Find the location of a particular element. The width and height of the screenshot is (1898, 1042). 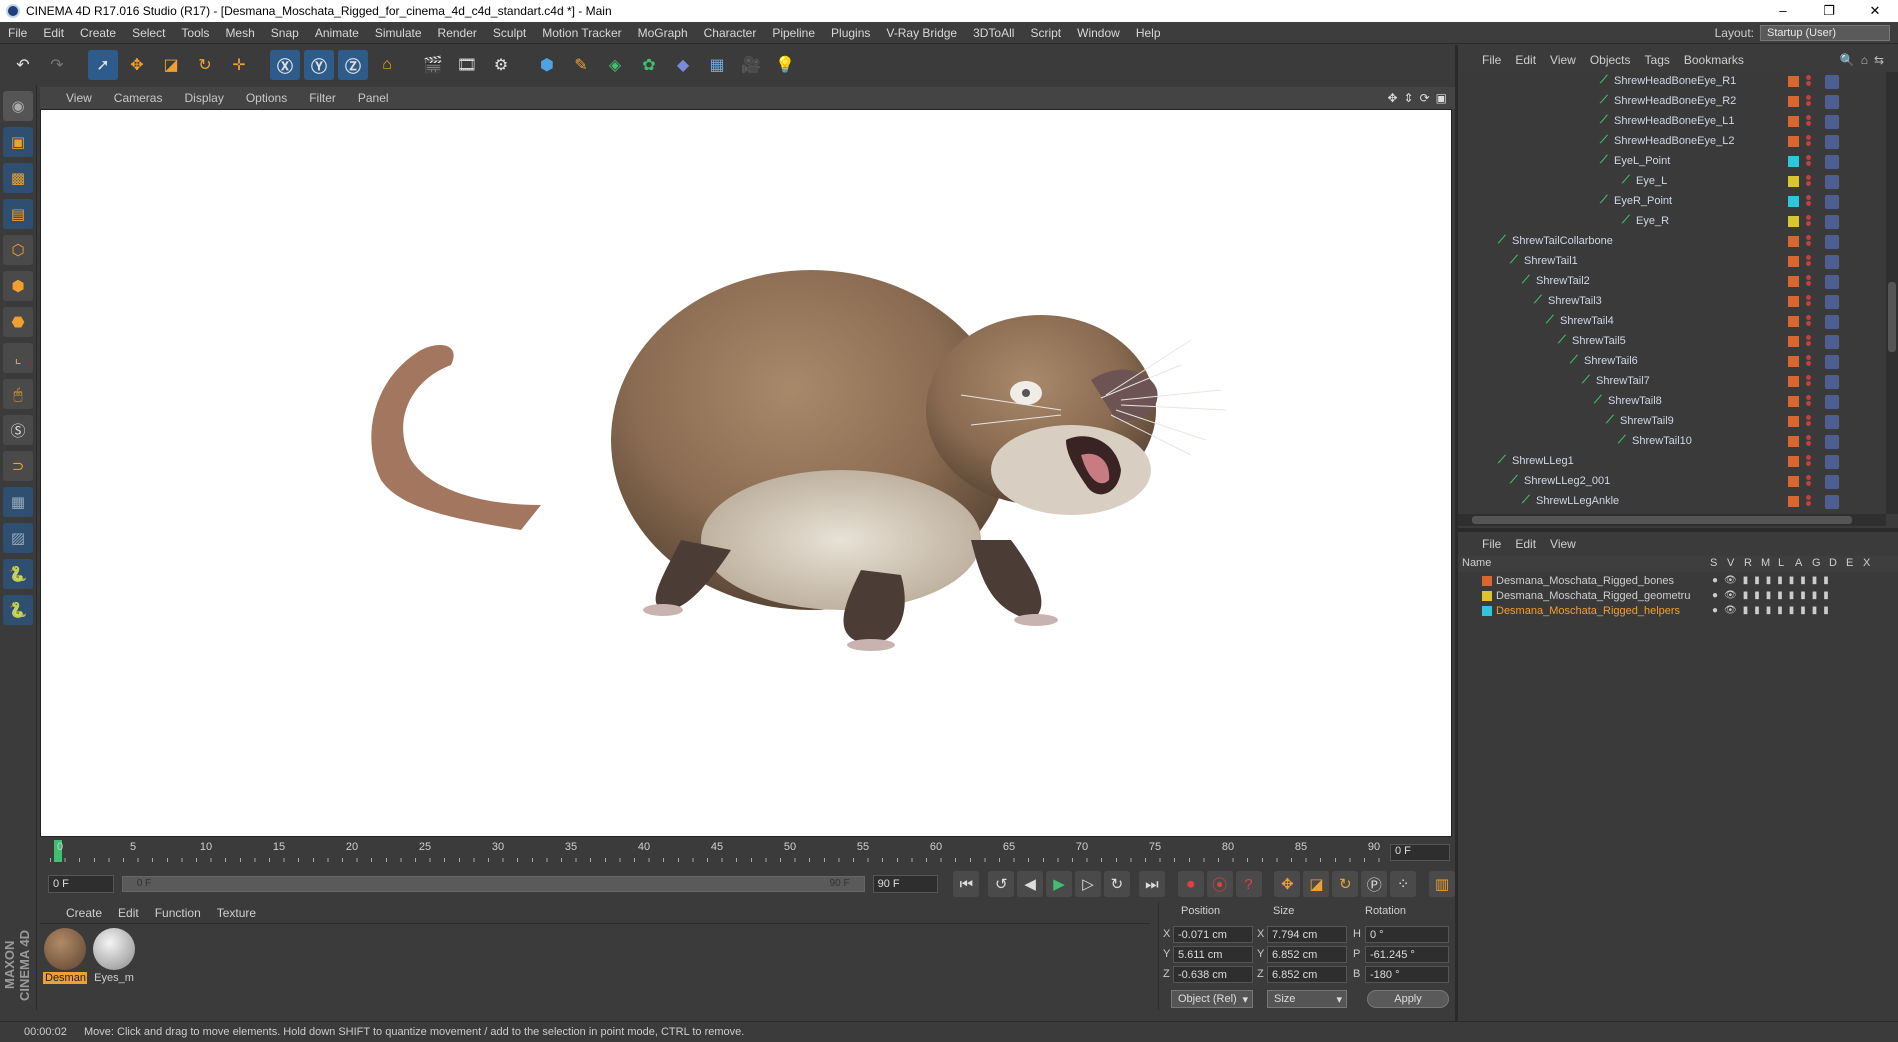

viewport-zoom-icon: ⇕ is located at coordinates (1409, 98).